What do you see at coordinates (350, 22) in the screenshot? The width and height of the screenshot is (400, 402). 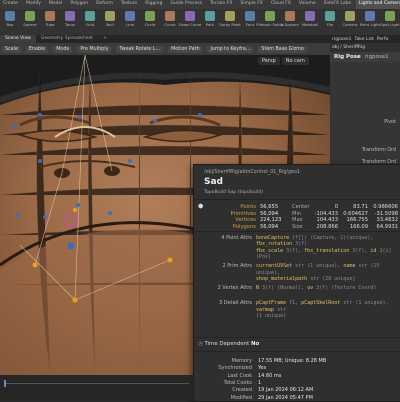 I see `shelf-tool-button: Camera` at bounding box center [350, 22].